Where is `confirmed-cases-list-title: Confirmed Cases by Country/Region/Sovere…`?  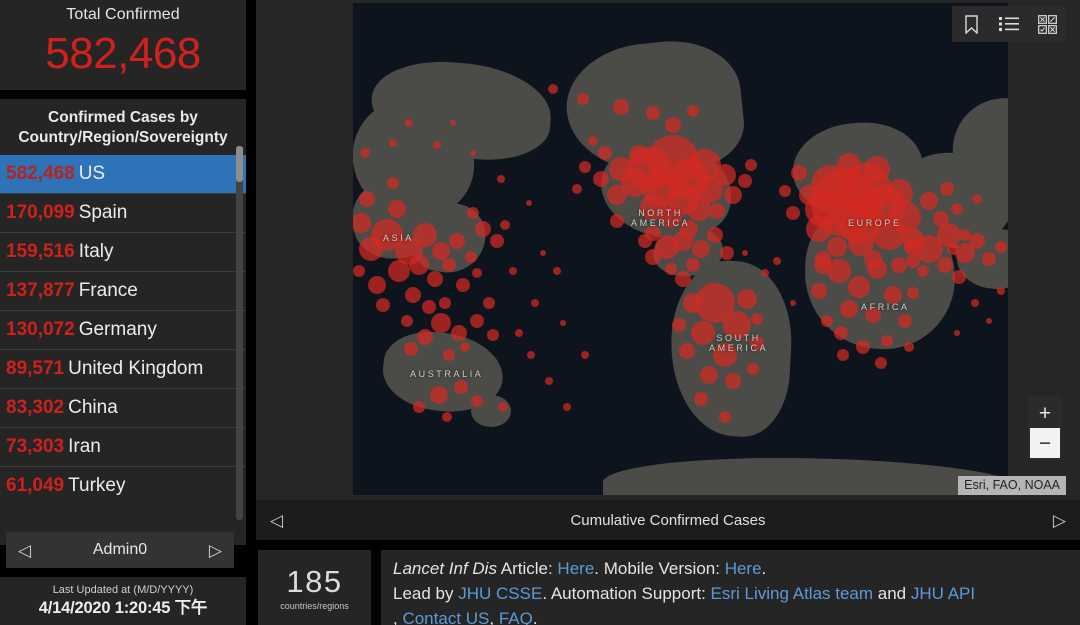 confirmed-cases-list-title: Confirmed Cases by Country/Region/Sovere… is located at coordinates (123, 127).